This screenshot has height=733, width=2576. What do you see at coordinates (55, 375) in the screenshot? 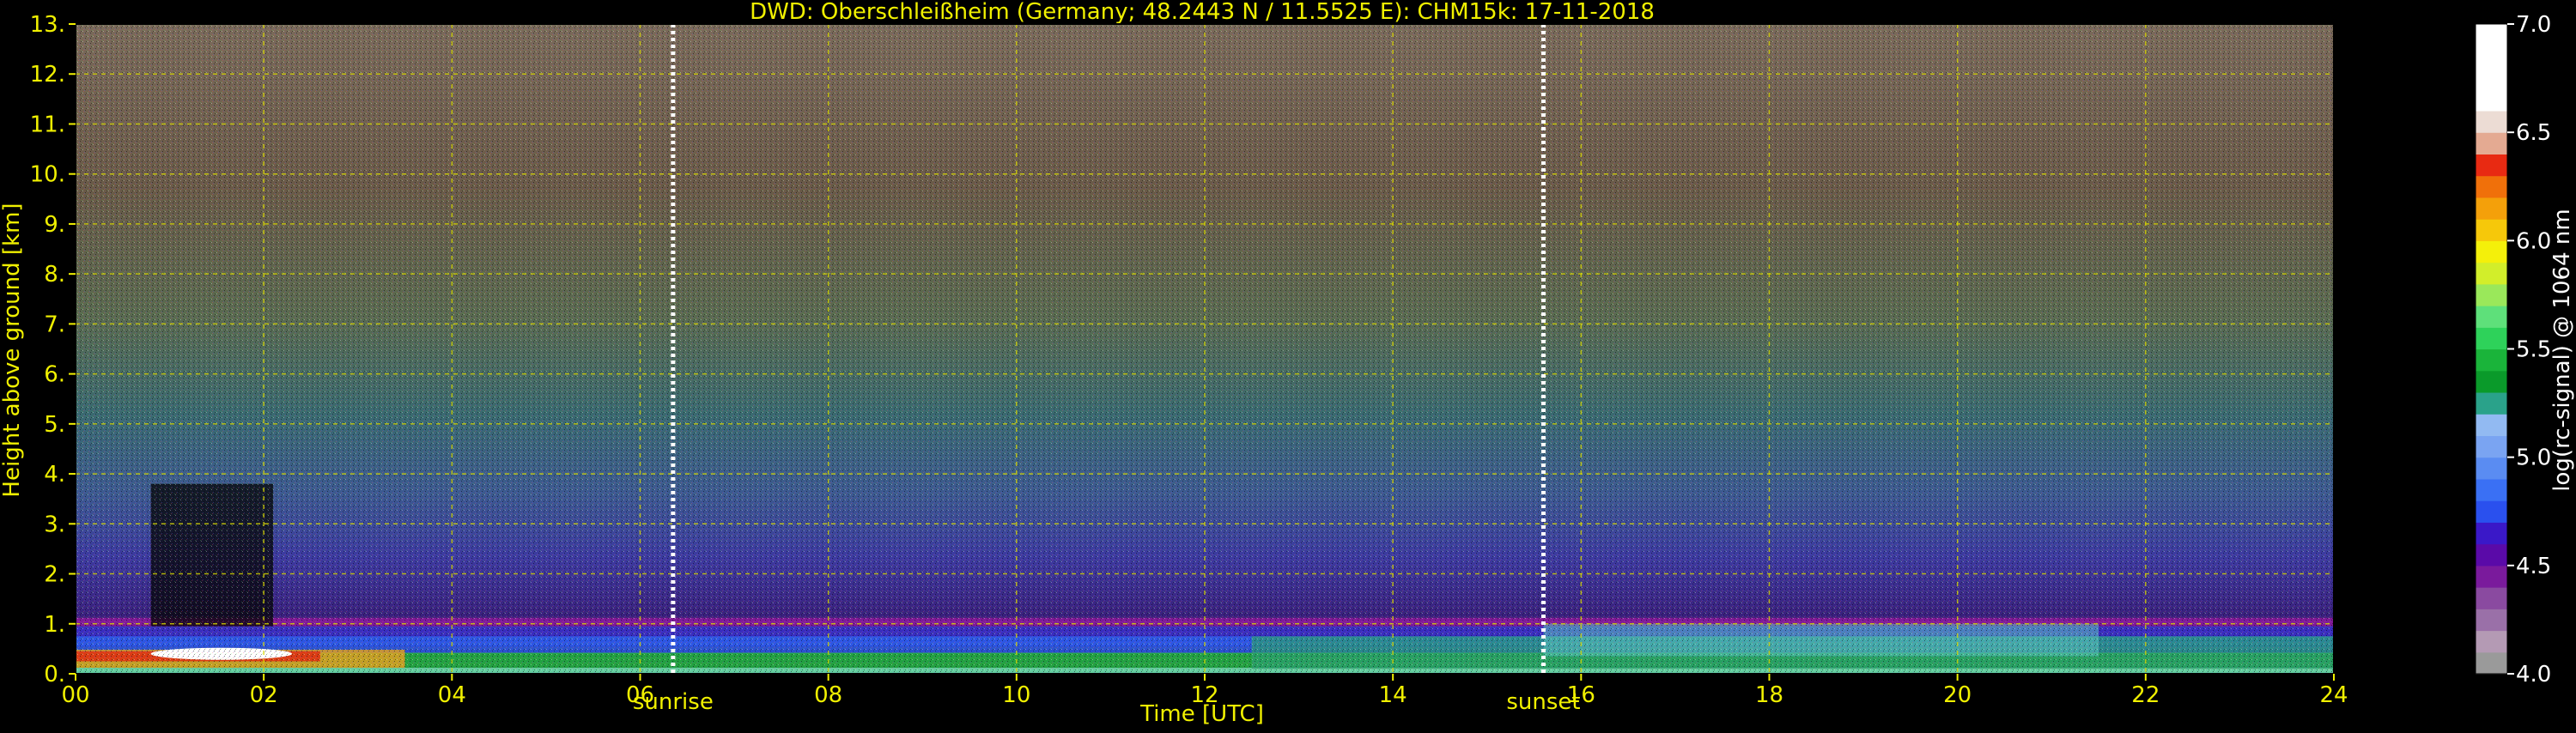
I see `y-tick-label: 6.` at bounding box center [55, 375].